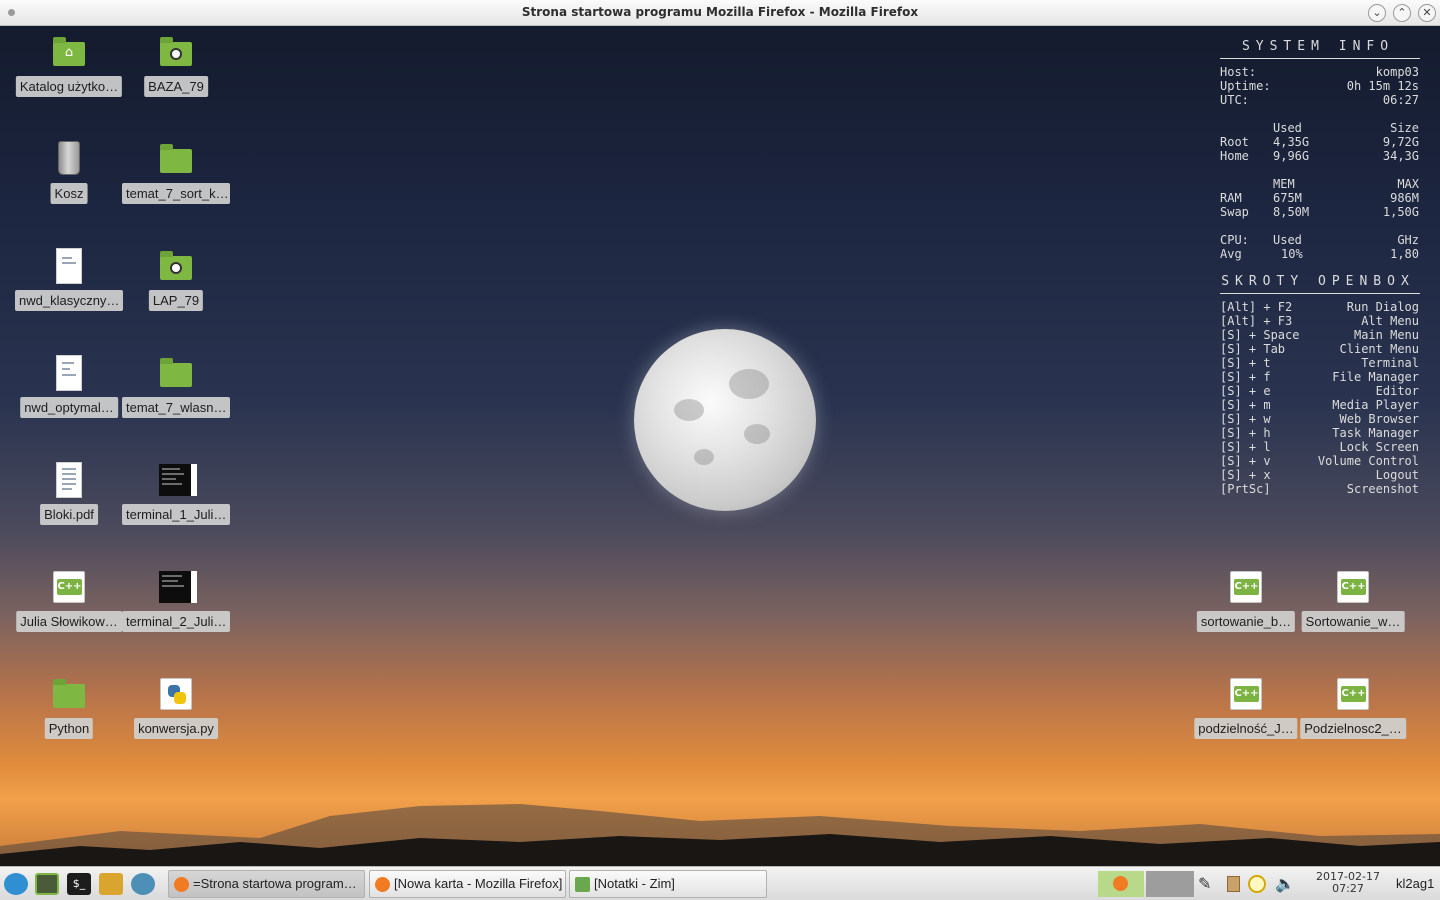 The height and width of the screenshot is (900, 1440). I want to click on shortcut-keys: [S] + h, so click(1245, 433).